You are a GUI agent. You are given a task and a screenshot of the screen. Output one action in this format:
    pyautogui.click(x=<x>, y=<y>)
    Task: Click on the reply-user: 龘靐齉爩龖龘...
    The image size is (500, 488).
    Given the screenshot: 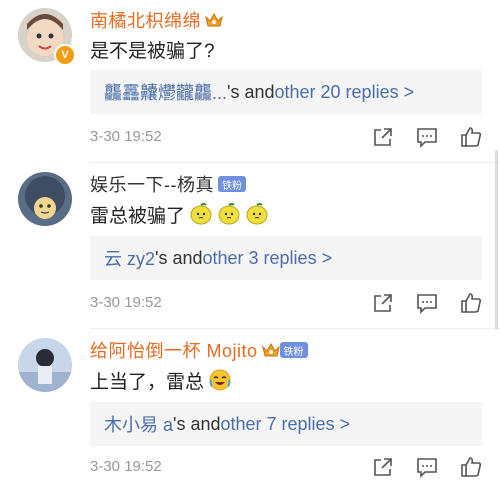 What is the action you would take?
    pyautogui.click(x=165, y=92)
    